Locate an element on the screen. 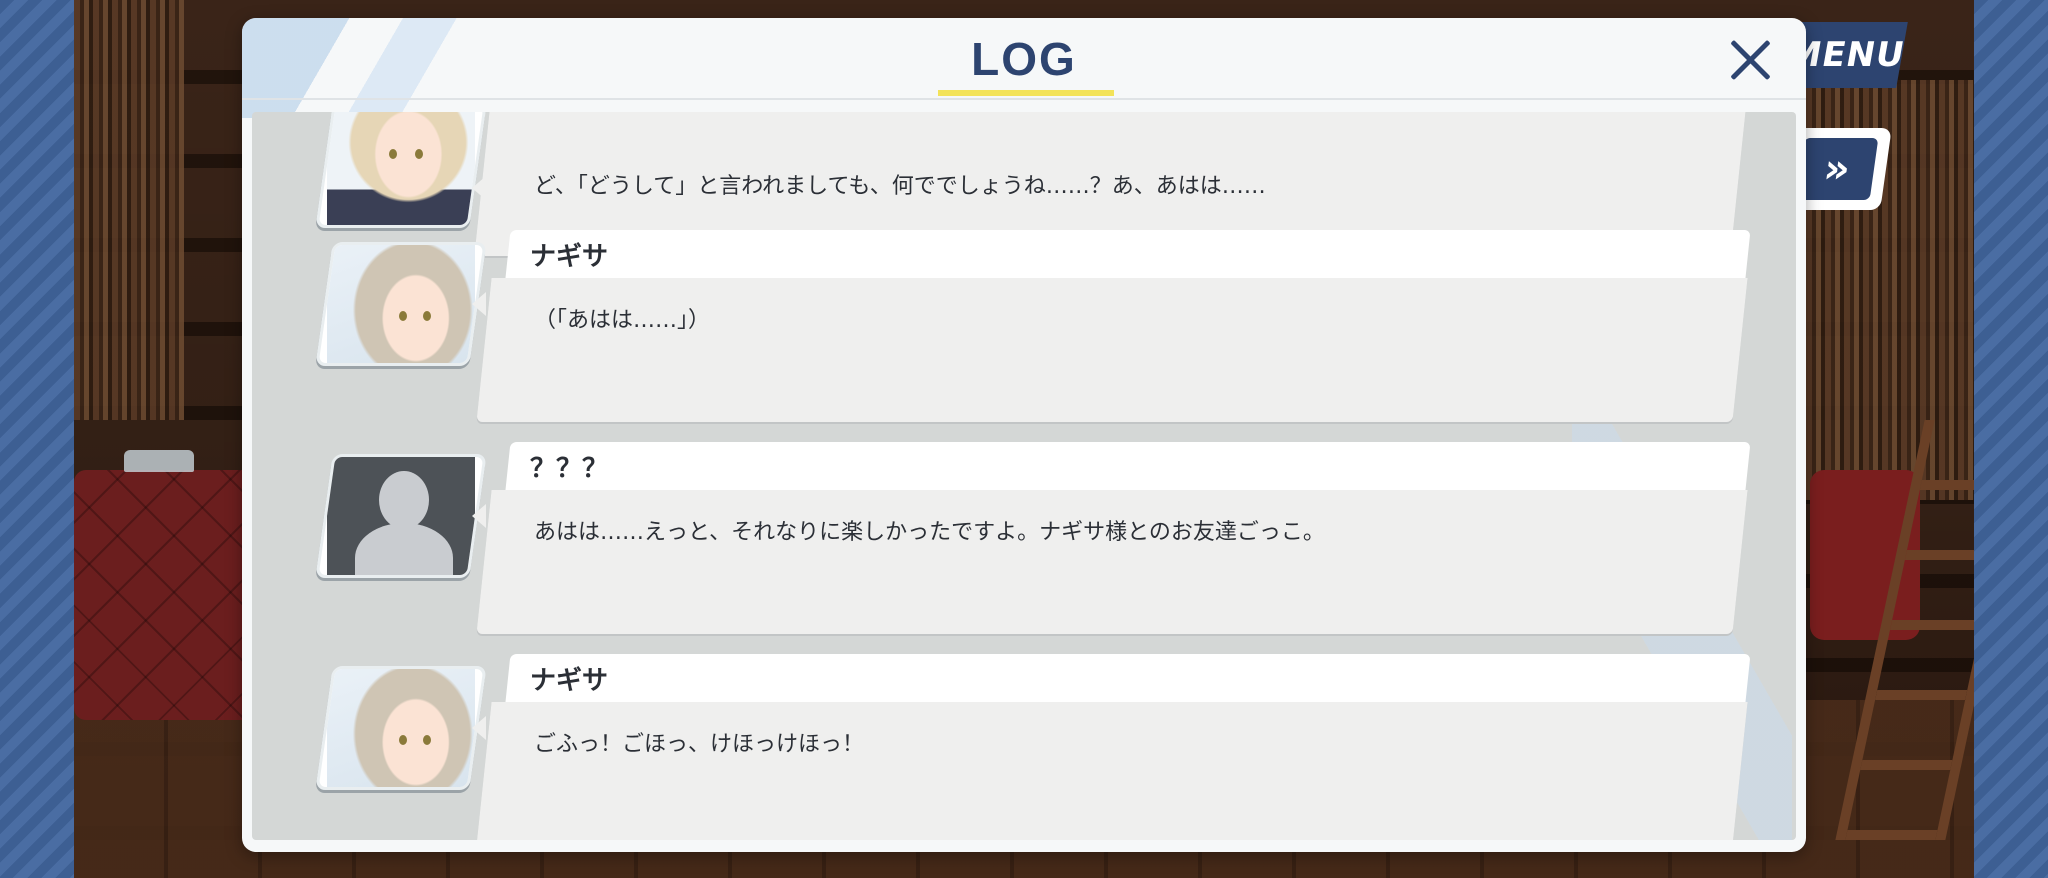 This screenshot has width=2048, height=878. bookshelf-left is located at coordinates (129, 210).